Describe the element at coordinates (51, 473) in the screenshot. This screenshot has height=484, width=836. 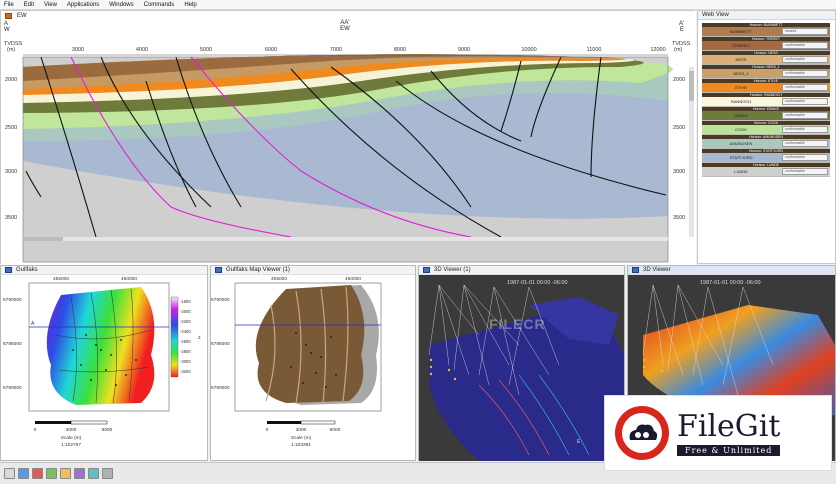
I see `map-app-icon` at that location.